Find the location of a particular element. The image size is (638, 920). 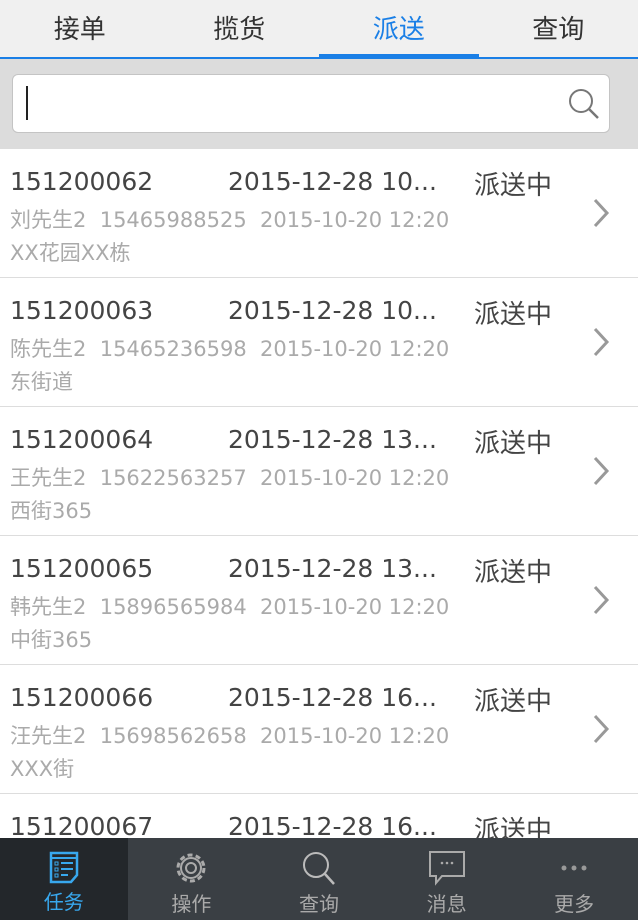

order-contact: 刘先生2 15465988525 2015-10-20 12:20 is located at coordinates (230, 220).